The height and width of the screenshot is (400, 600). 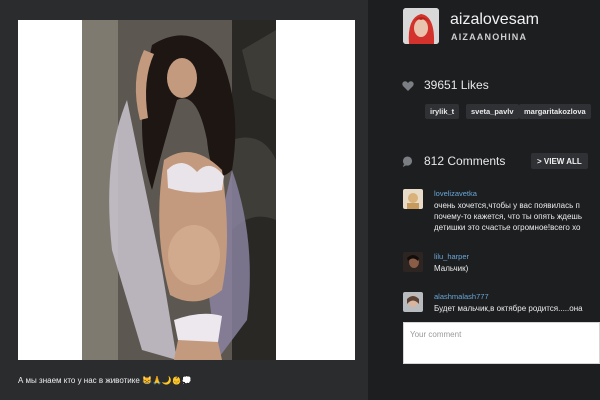 I want to click on comment-text: Будет мальчик,в октябре родится.....она, so click(x=508, y=308).